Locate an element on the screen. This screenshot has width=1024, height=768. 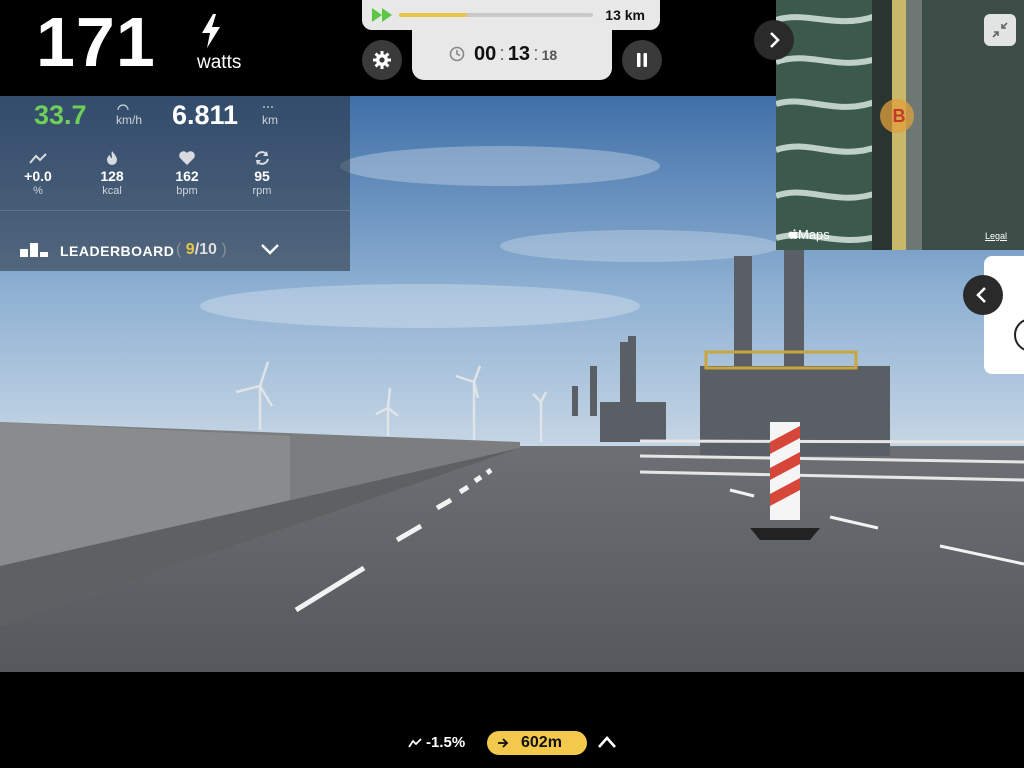
fast-forward-icon is located at coordinates (382, 15).